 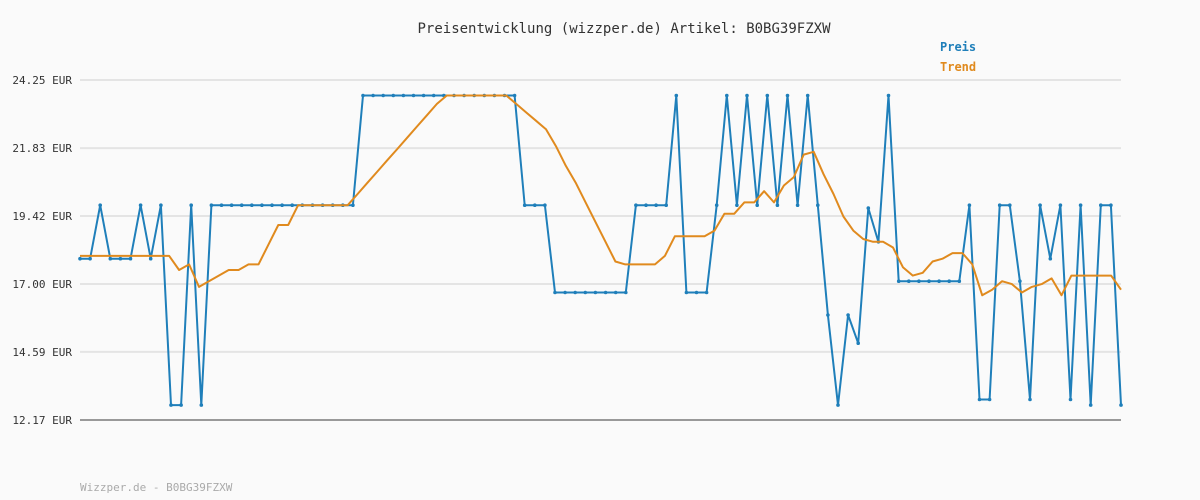 I want to click on legend: Preis Trend, so click(x=958, y=57).